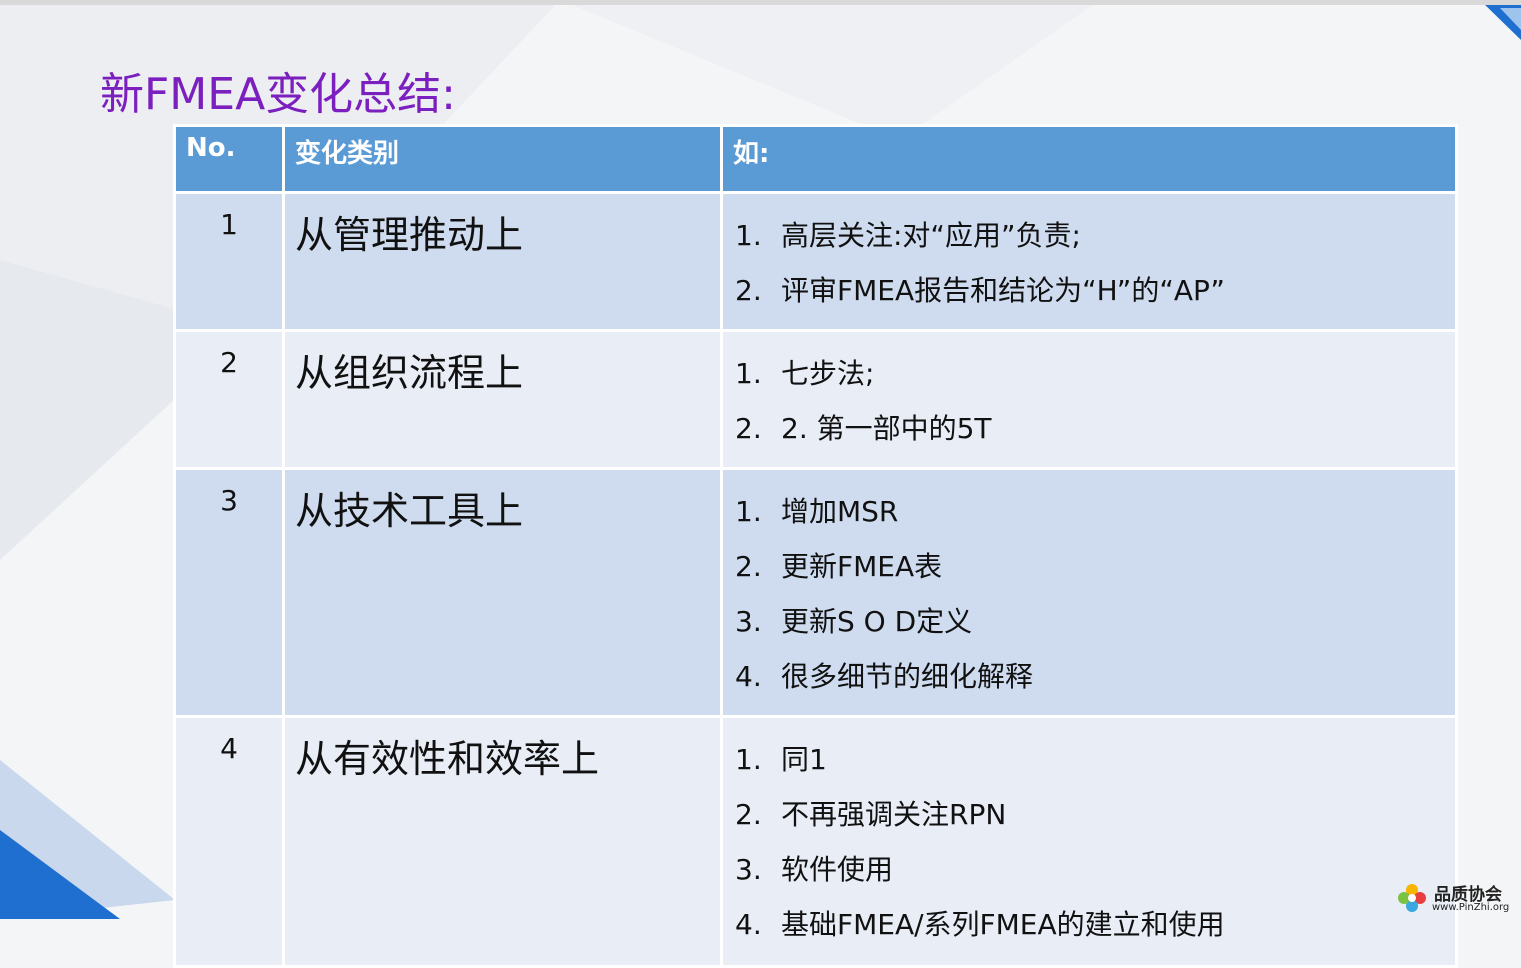 Image resolution: width=1521 pixels, height=968 pixels. Describe the element at coordinates (886, 428) in the screenshot. I see `item-text: 2. 第一部中的5T` at that location.